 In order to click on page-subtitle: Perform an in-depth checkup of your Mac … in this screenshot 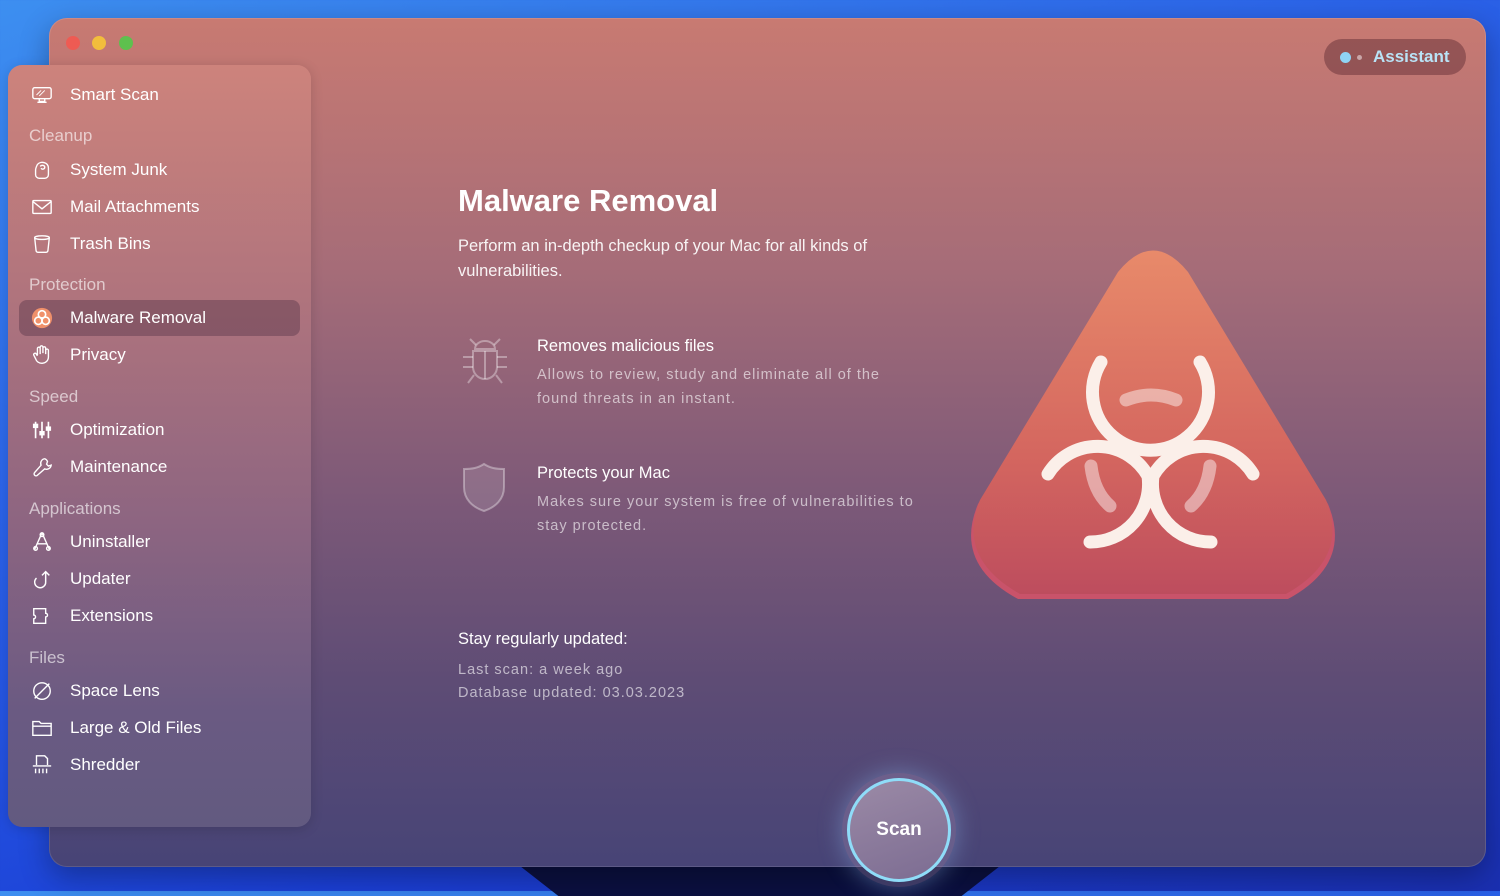, I will do `click(663, 258)`.